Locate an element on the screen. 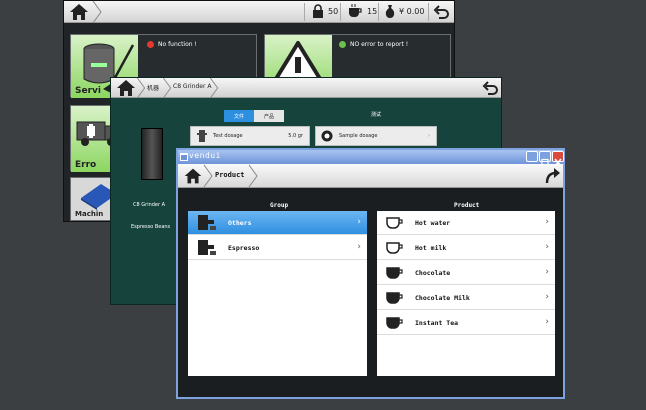  product-item-hot-water: Hot water › is located at coordinates (466, 223).